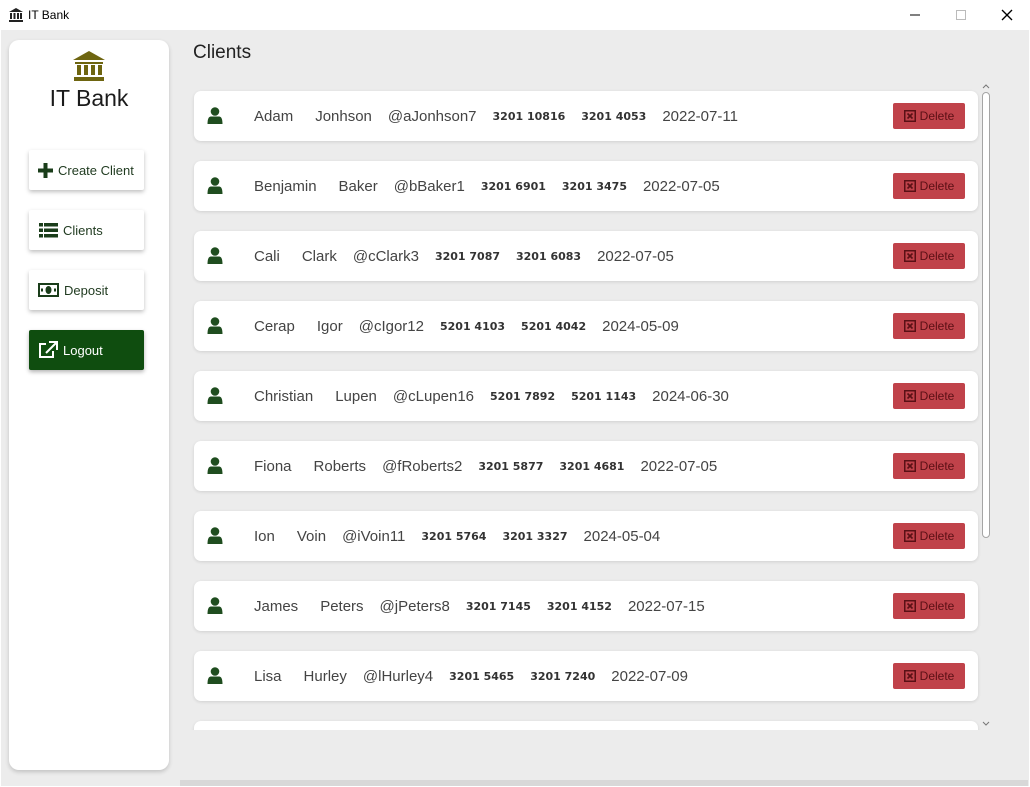 This screenshot has height=787, width=1030. I want to click on client-username: @bBaker1, so click(429, 186).